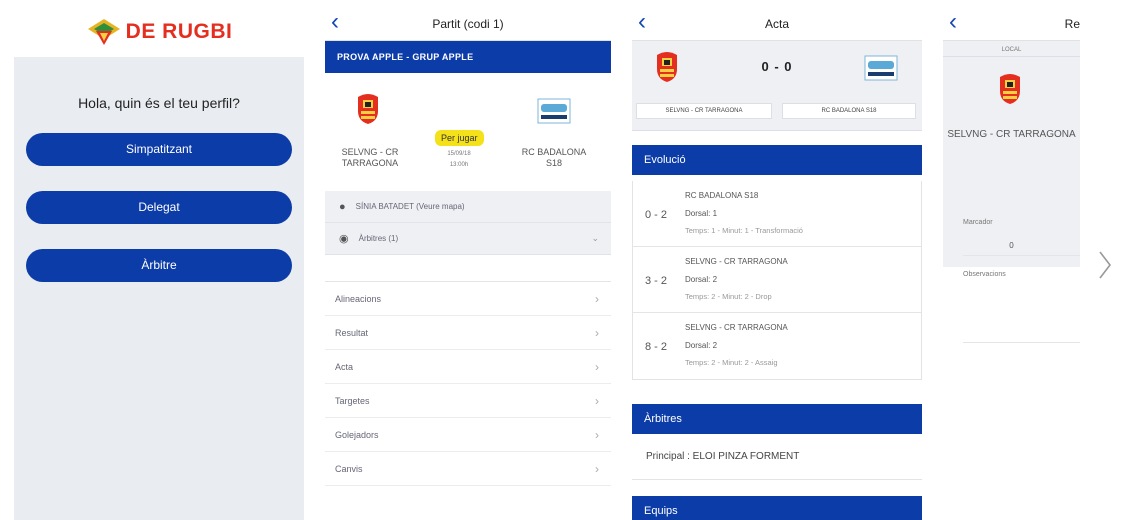 Image resolution: width=1124 pixels, height=520 pixels. Describe the element at coordinates (459, 138) in the screenshot. I see `match-status-badge: Per jugar` at that location.